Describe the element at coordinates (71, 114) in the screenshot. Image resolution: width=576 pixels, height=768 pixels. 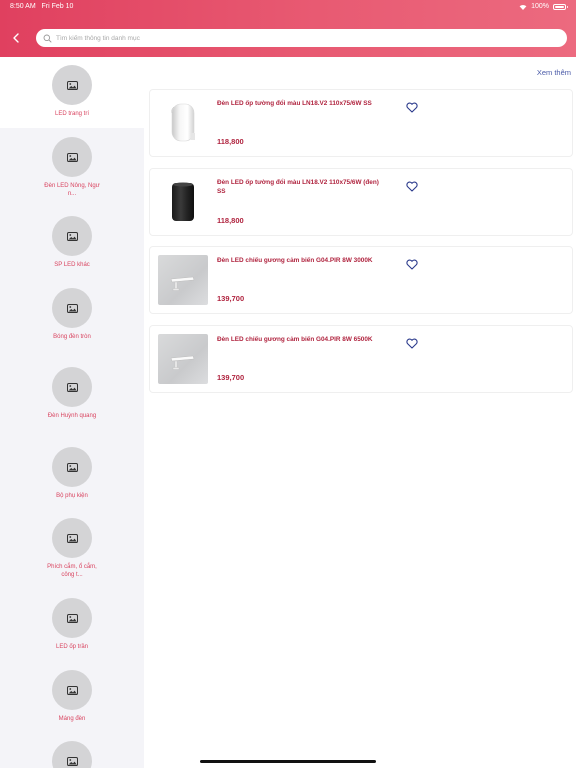
I see `category-label: LED trang trí` at that location.